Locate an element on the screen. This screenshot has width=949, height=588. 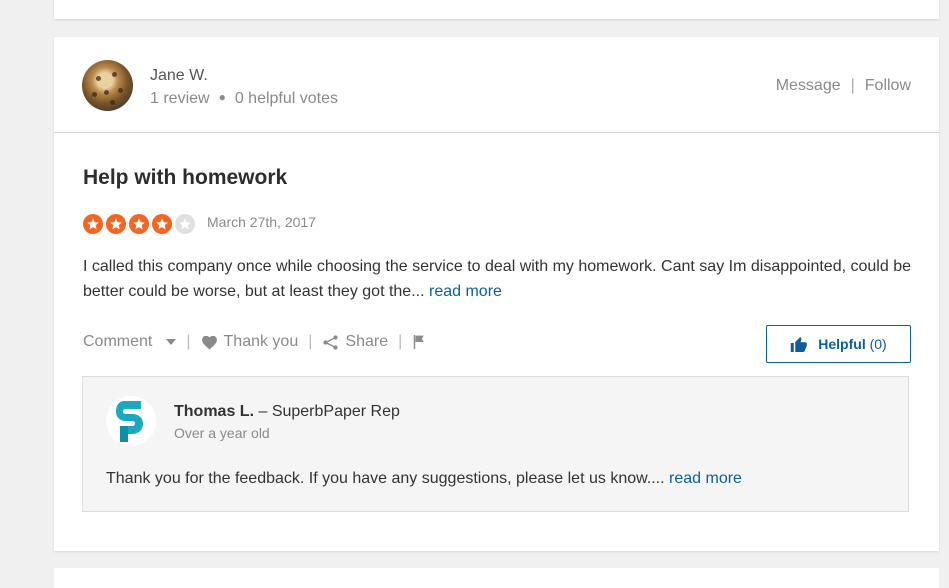
comment-label: Comment is located at coordinates (118, 341).